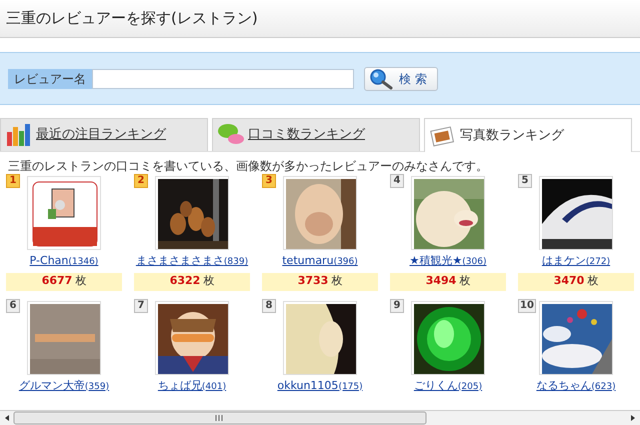 This screenshot has height=425, width=640. I want to click on reviewer-link: はまケン(272), so click(576, 261).